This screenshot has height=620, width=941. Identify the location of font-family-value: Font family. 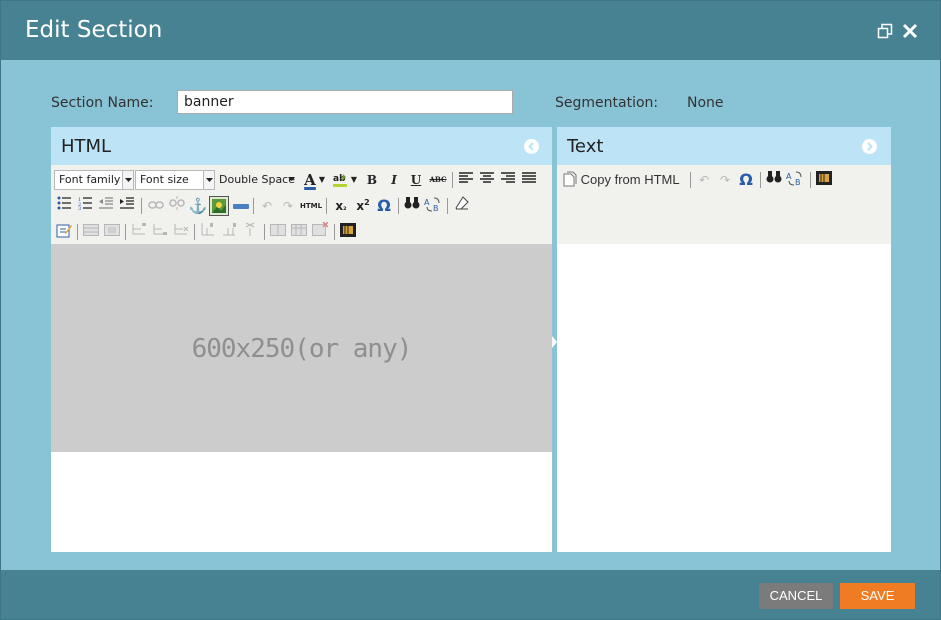
(90, 179).